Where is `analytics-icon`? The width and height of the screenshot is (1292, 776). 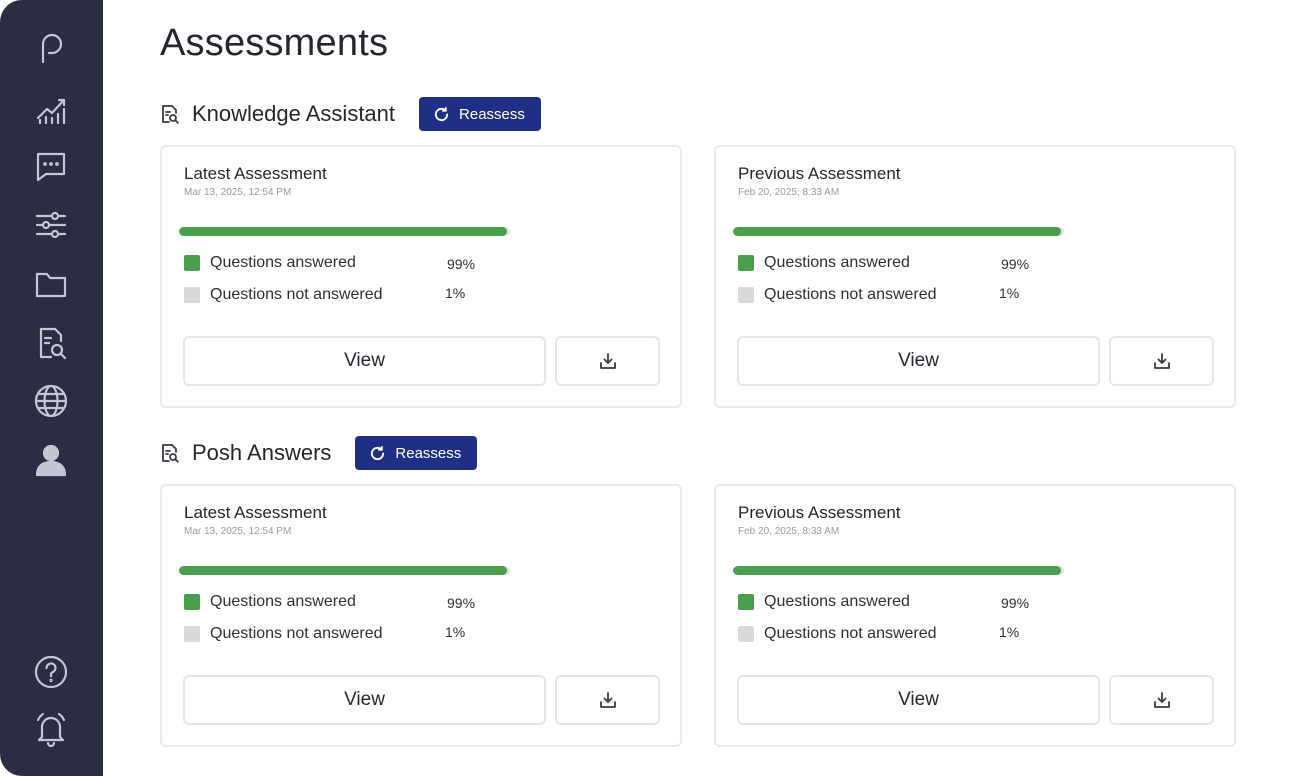
analytics-icon is located at coordinates (51, 108).